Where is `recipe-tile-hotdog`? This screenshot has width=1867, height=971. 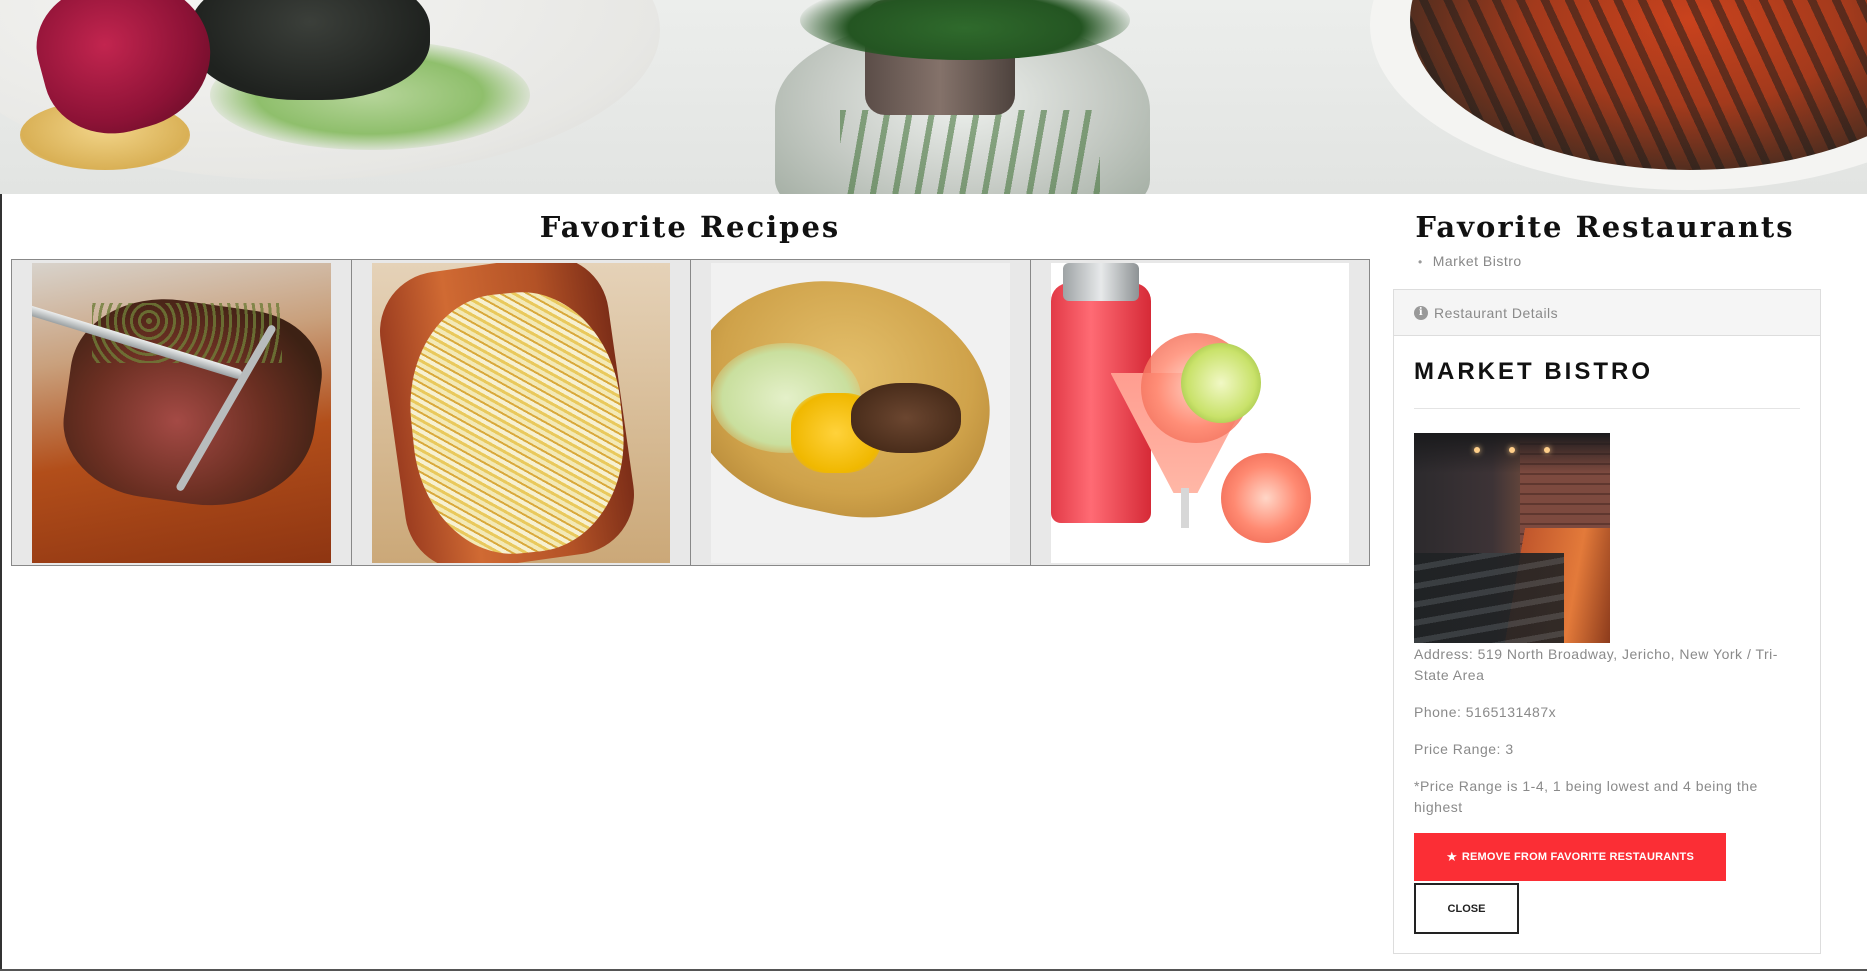
recipe-tile-hotdog is located at coordinates (521, 412).